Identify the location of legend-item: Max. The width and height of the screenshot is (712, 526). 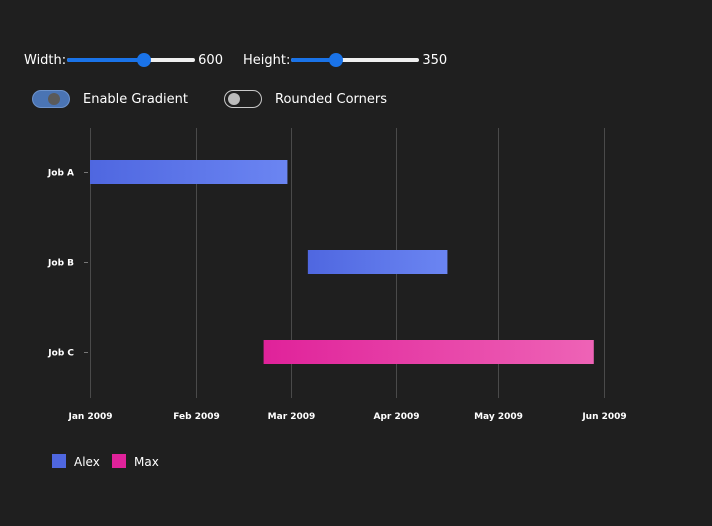
(135, 461).